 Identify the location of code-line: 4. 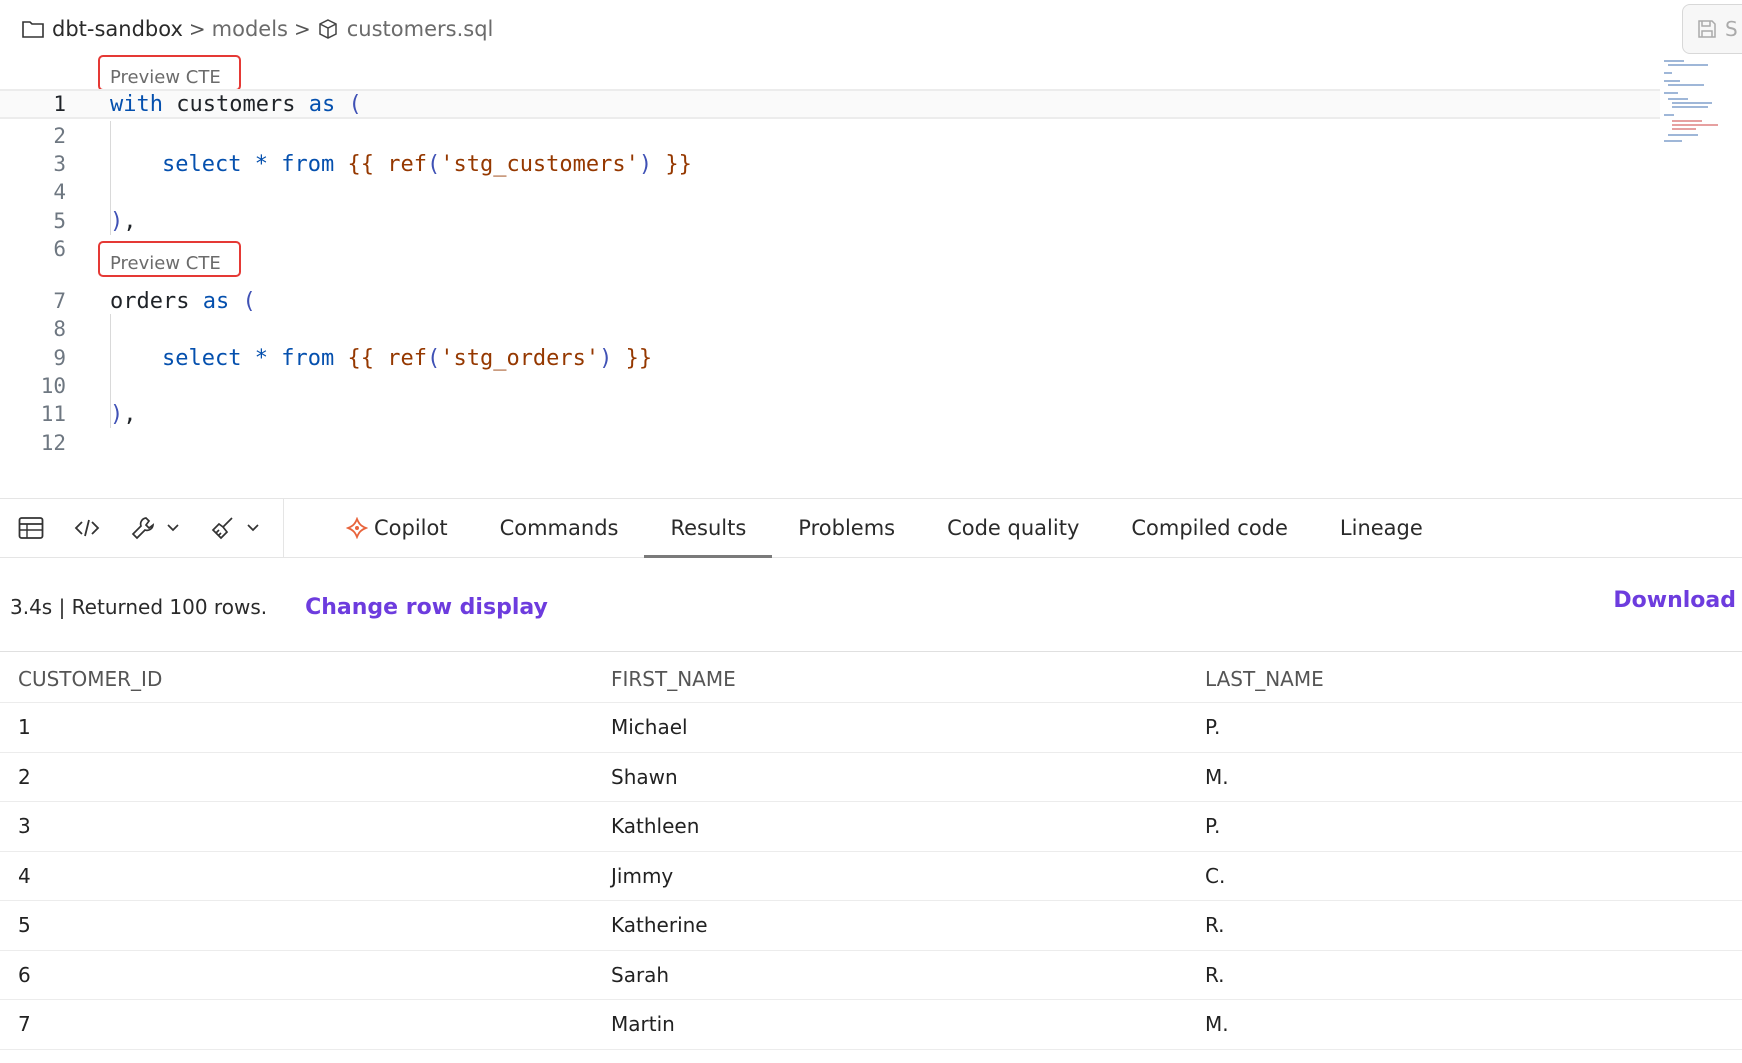
(830, 192).